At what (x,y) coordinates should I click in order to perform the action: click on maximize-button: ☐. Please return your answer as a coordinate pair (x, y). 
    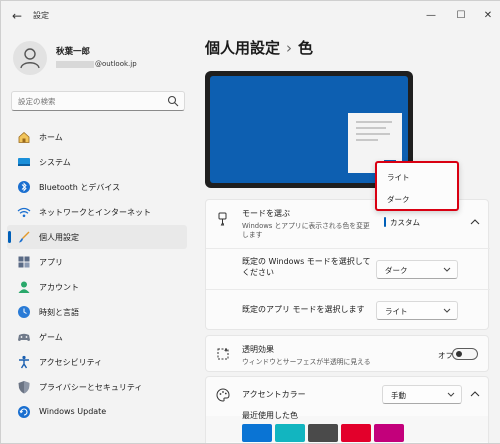
    Looking at the image, I should click on (461, 16).